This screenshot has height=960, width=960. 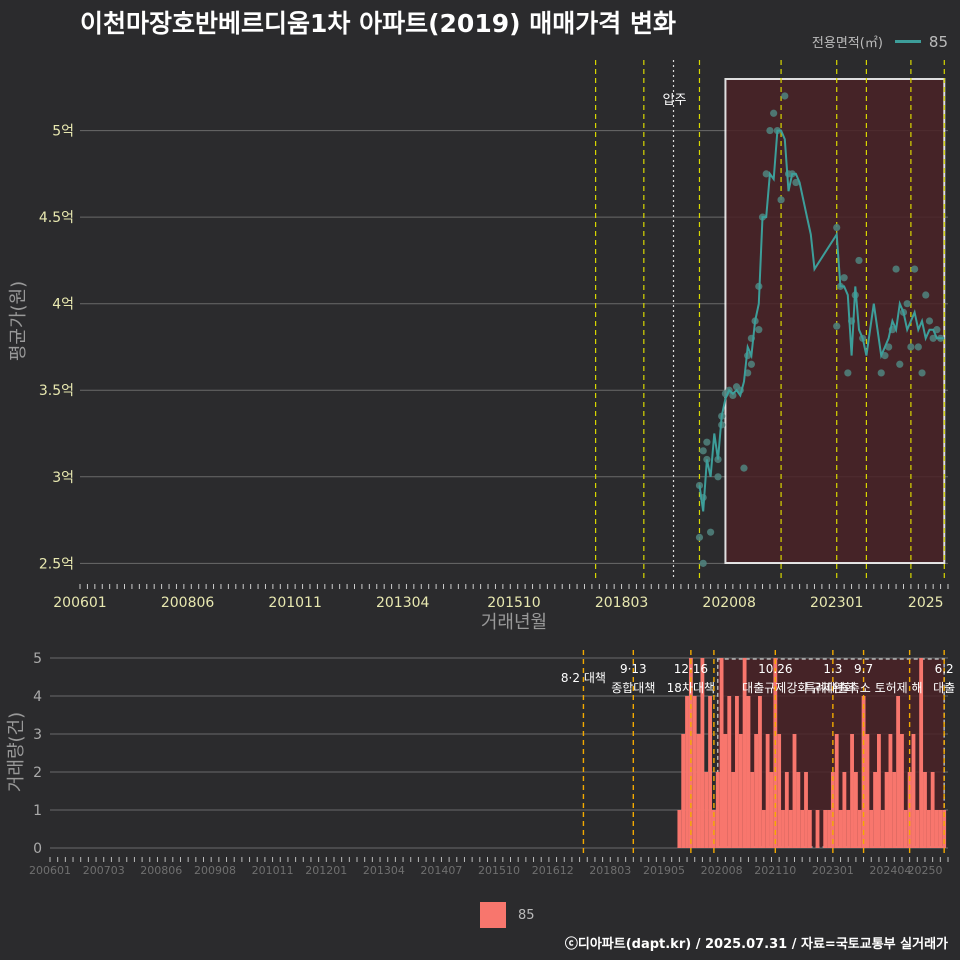 I want to click on legend-bottom-value: 85, so click(x=526, y=915).